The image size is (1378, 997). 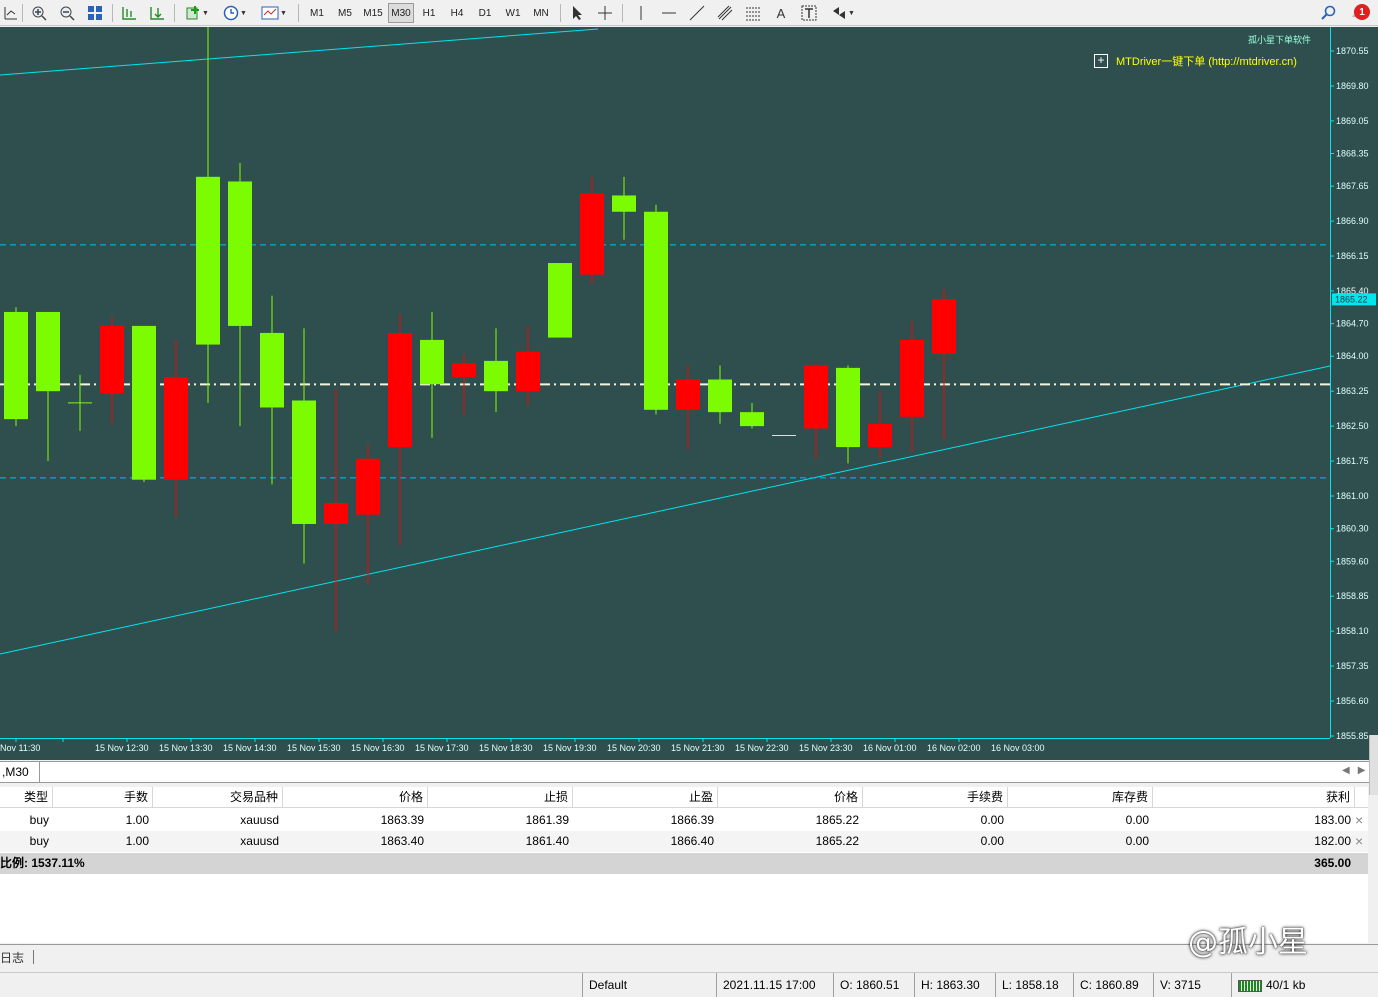 What do you see at coordinates (541, 13) in the screenshot?
I see `timeframe-mn-button: MN` at bounding box center [541, 13].